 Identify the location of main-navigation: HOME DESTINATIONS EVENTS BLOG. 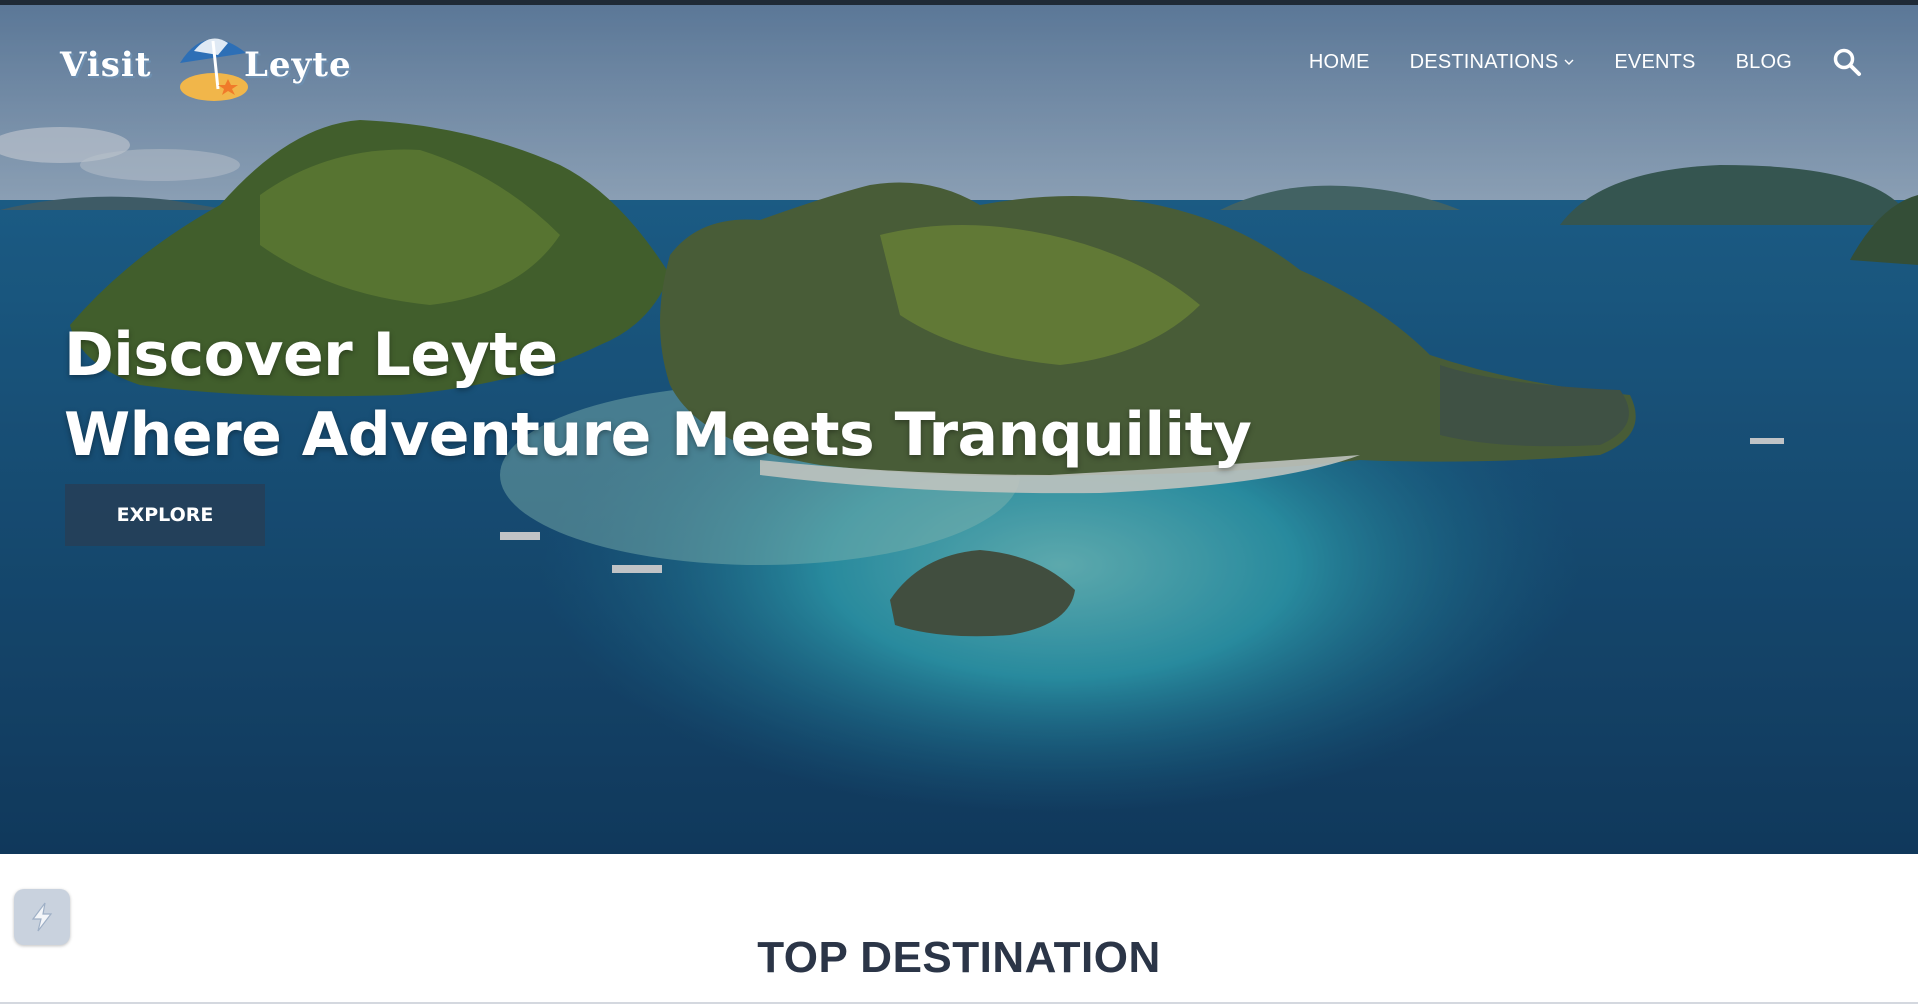
(1565, 62).